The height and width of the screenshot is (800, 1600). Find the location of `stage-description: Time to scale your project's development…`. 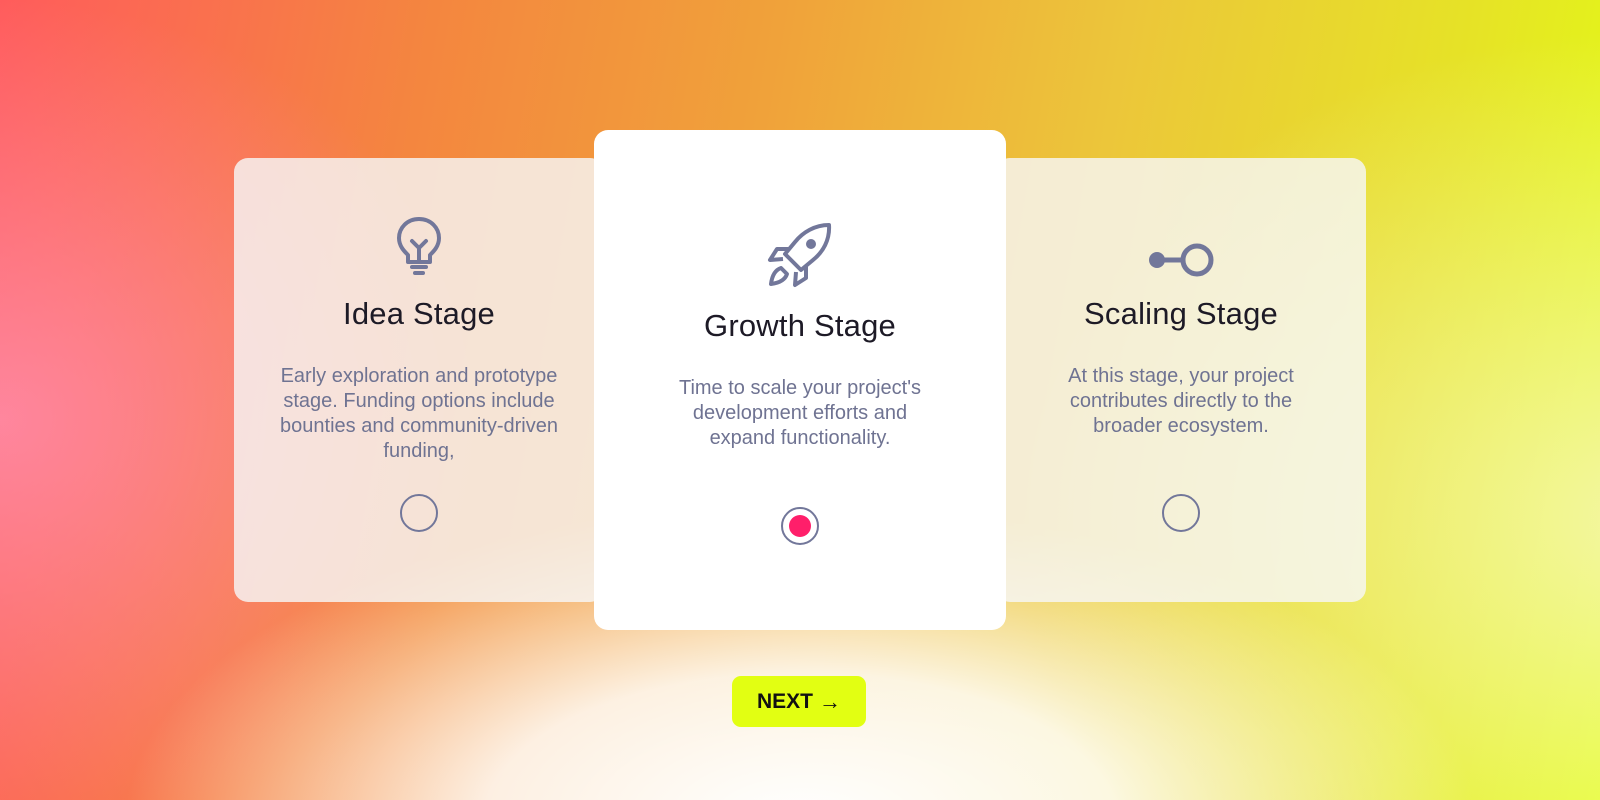

stage-description: Time to scale your project's development… is located at coordinates (800, 413).